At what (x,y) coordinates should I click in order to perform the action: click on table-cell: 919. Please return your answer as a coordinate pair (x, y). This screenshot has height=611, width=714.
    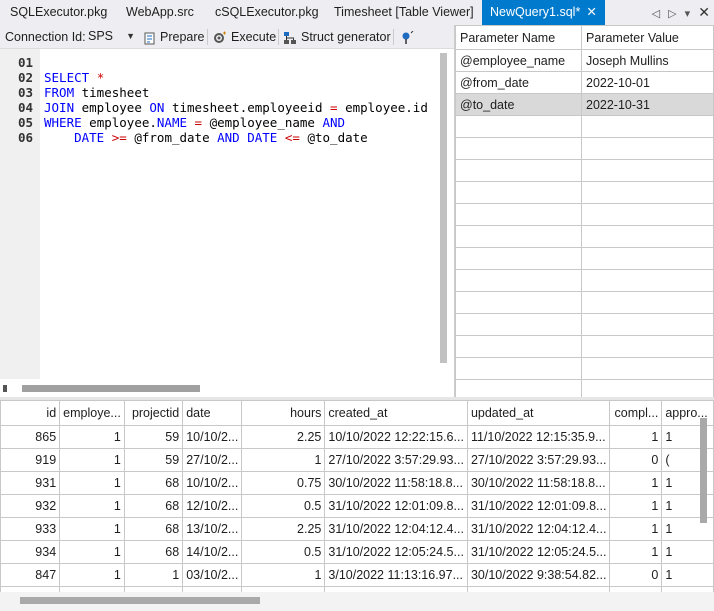
    Looking at the image, I should click on (30, 460).